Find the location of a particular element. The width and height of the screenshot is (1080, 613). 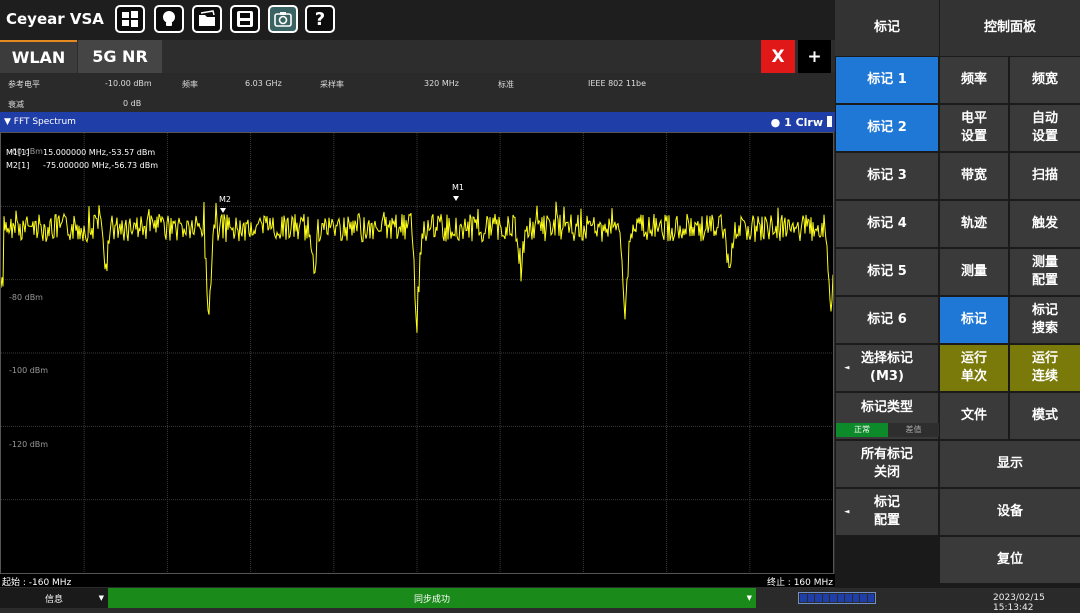

marker-type-delta: 差值 is located at coordinates (913, 430).